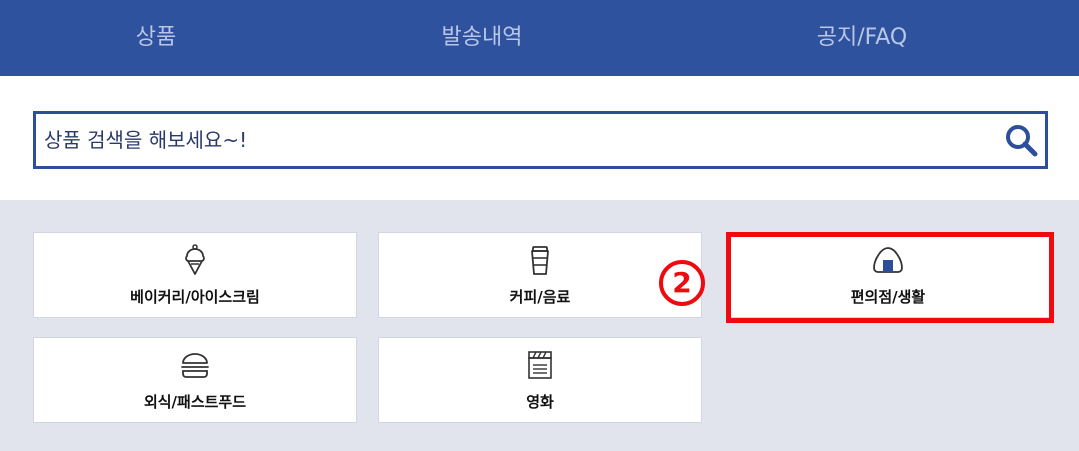 This screenshot has width=1079, height=451. What do you see at coordinates (195, 402) in the screenshot?
I see `category-label: 외식/패스트푸드` at bounding box center [195, 402].